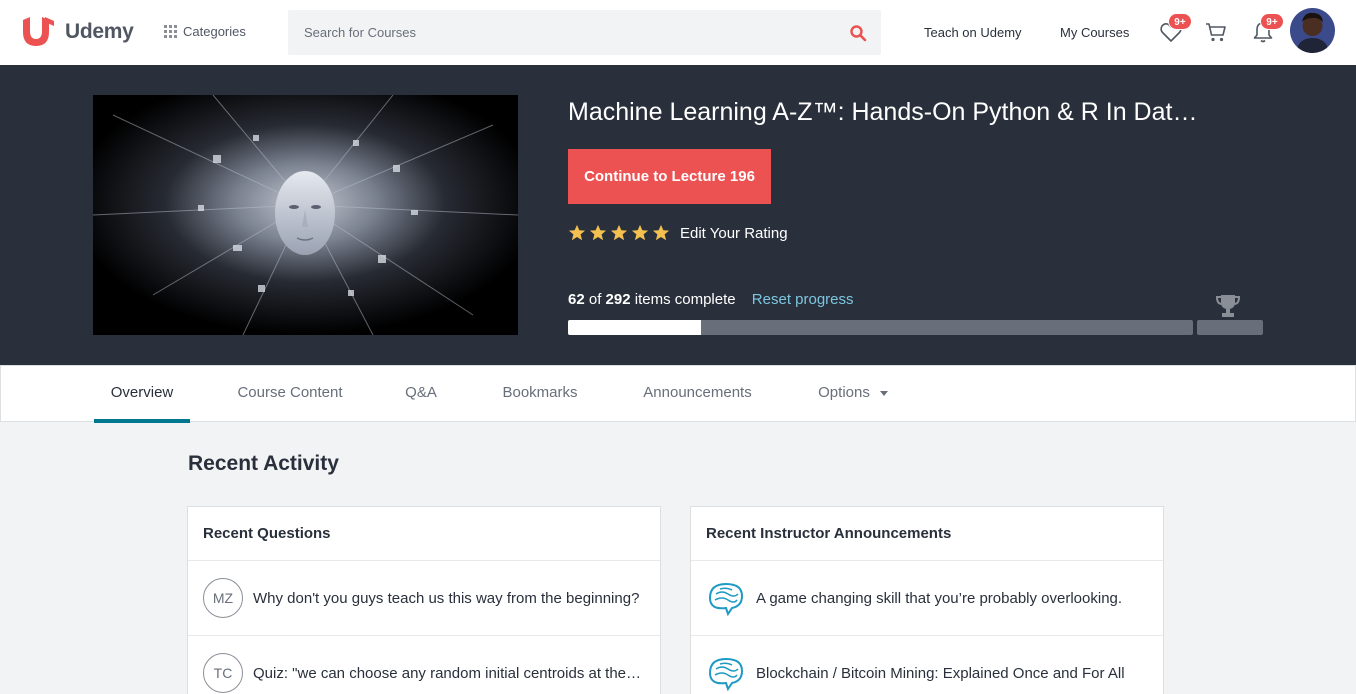 This screenshot has height=694, width=1356. What do you see at coordinates (844, 392) in the screenshot?
I see `tab-options-label: Options` at bounding box center [844, 392].